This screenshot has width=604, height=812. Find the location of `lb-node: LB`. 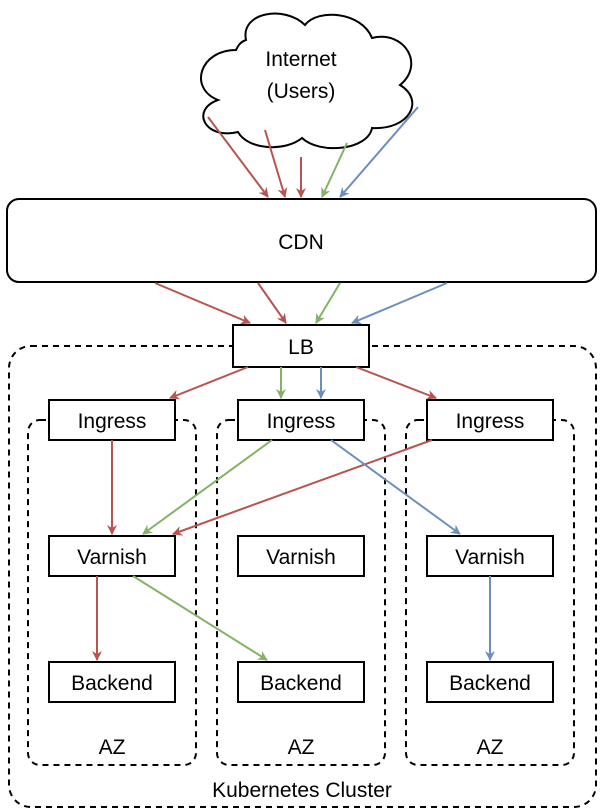

lb-node: LB is located at coordinates (301, 346).